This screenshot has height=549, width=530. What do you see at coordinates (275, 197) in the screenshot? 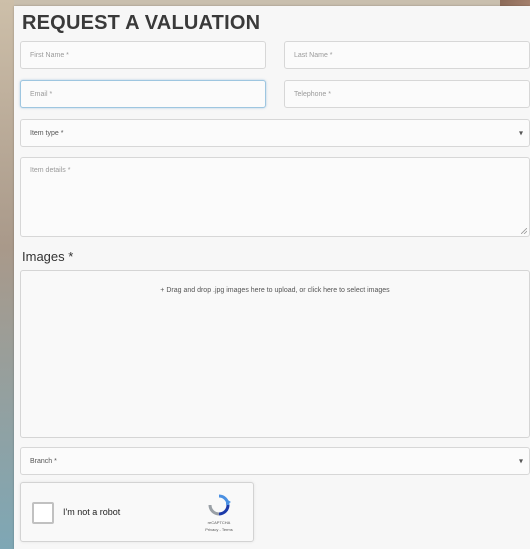
I see `item-details-textarea: Item details *` at bounding box center [275, 197].